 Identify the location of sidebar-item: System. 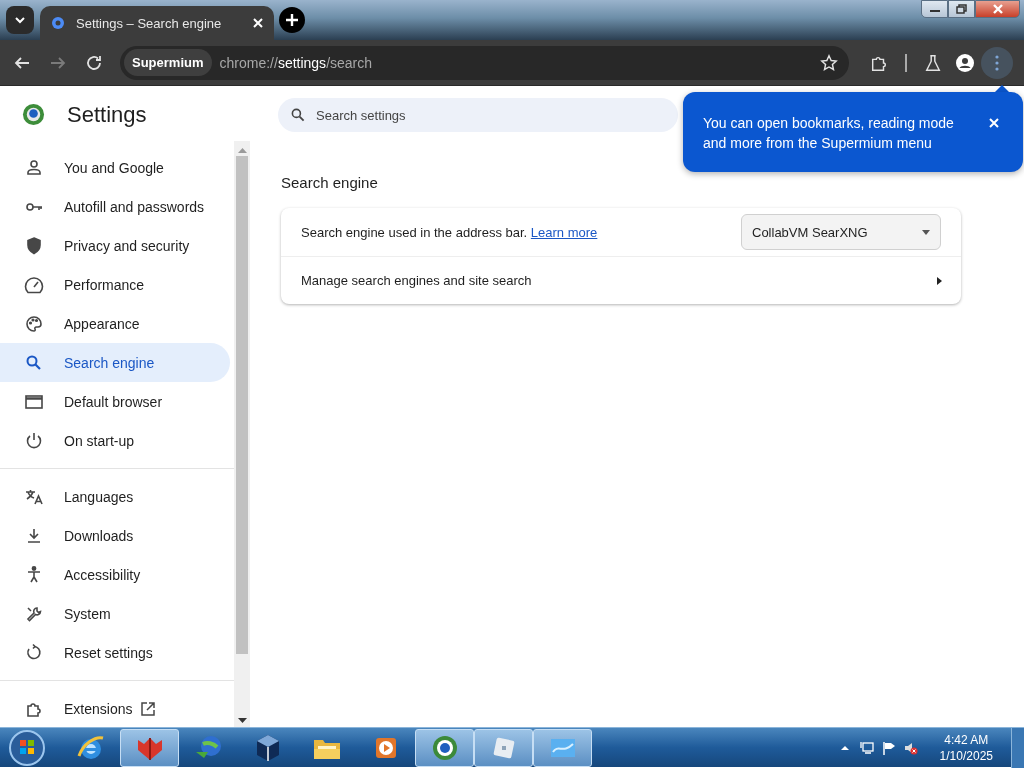
(115, 613).